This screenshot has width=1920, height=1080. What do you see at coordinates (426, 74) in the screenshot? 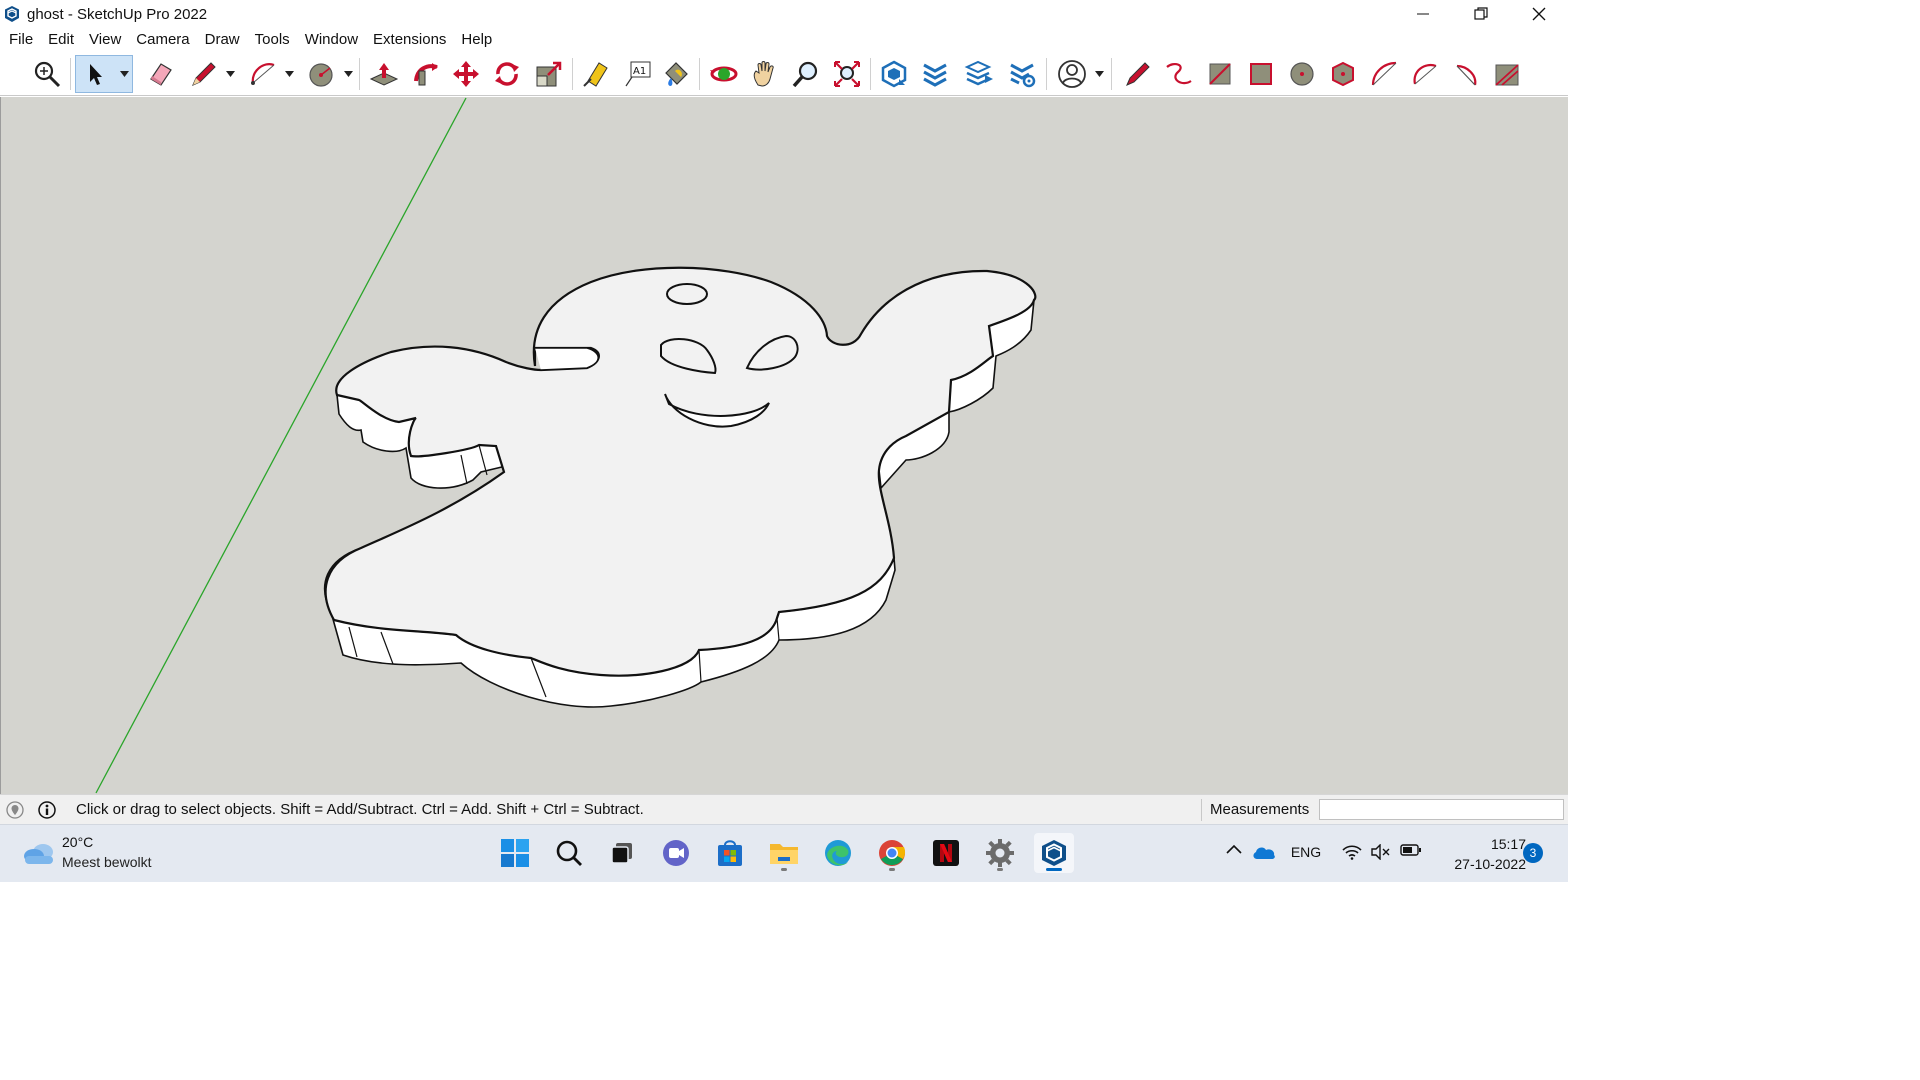
I see `follow-me-tool` at bounding box center [426, 74].